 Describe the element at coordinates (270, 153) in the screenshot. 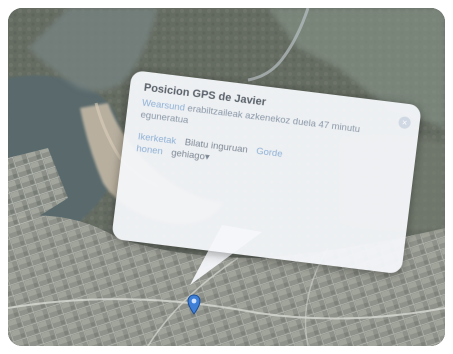

I see `action-link-gorde: Gorde` at that location.